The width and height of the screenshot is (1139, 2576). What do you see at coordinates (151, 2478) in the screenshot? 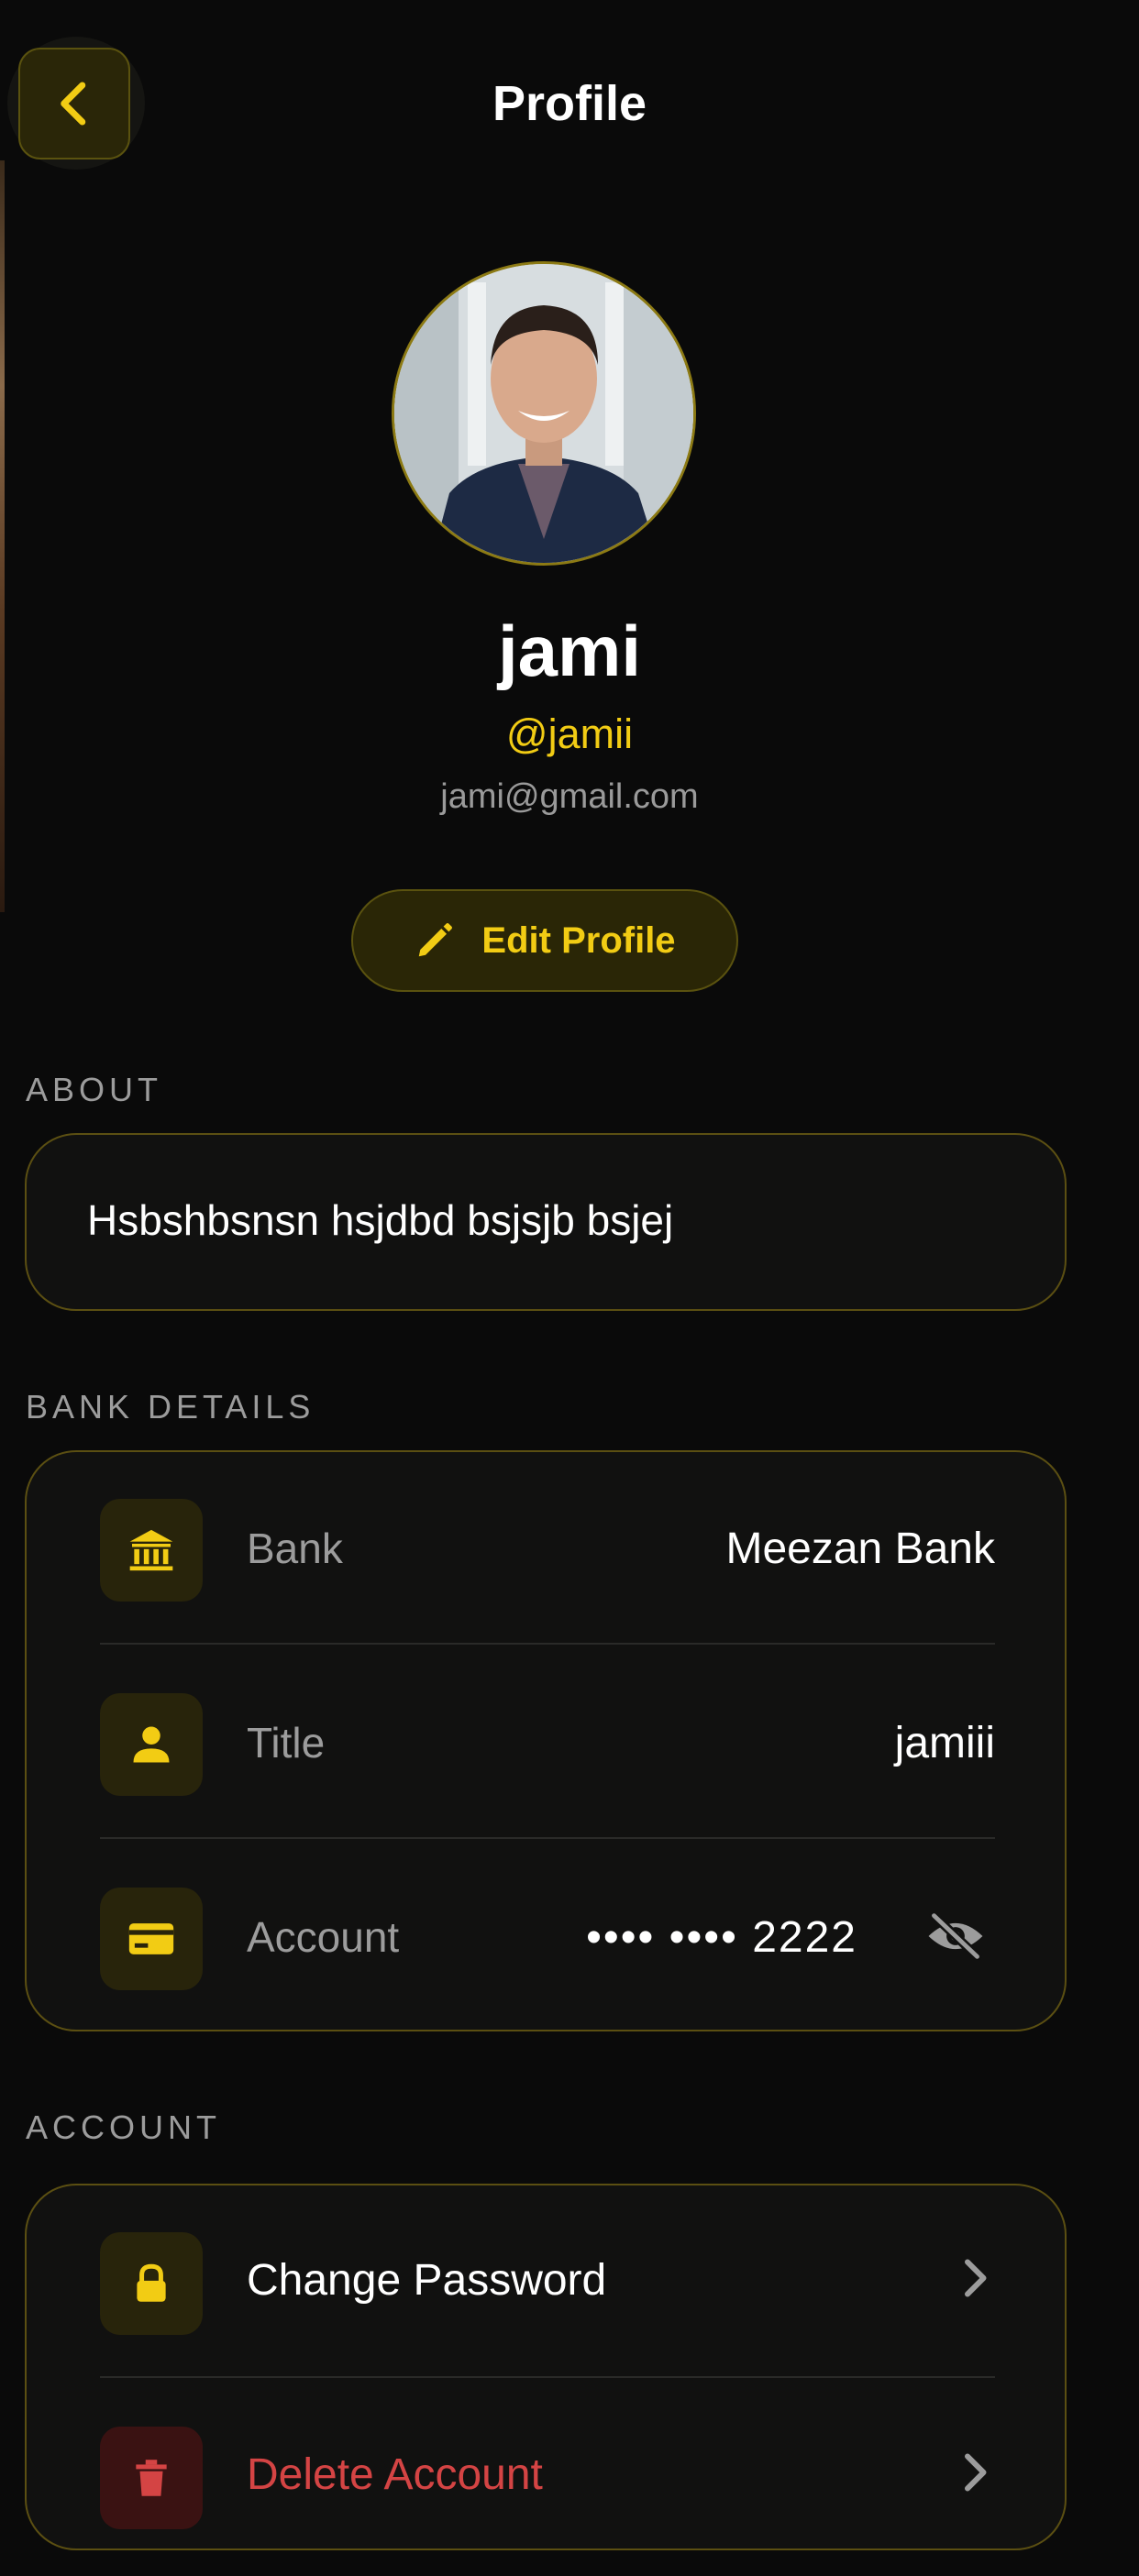
I see `trash-icon` at bounding box center [151, 2478].